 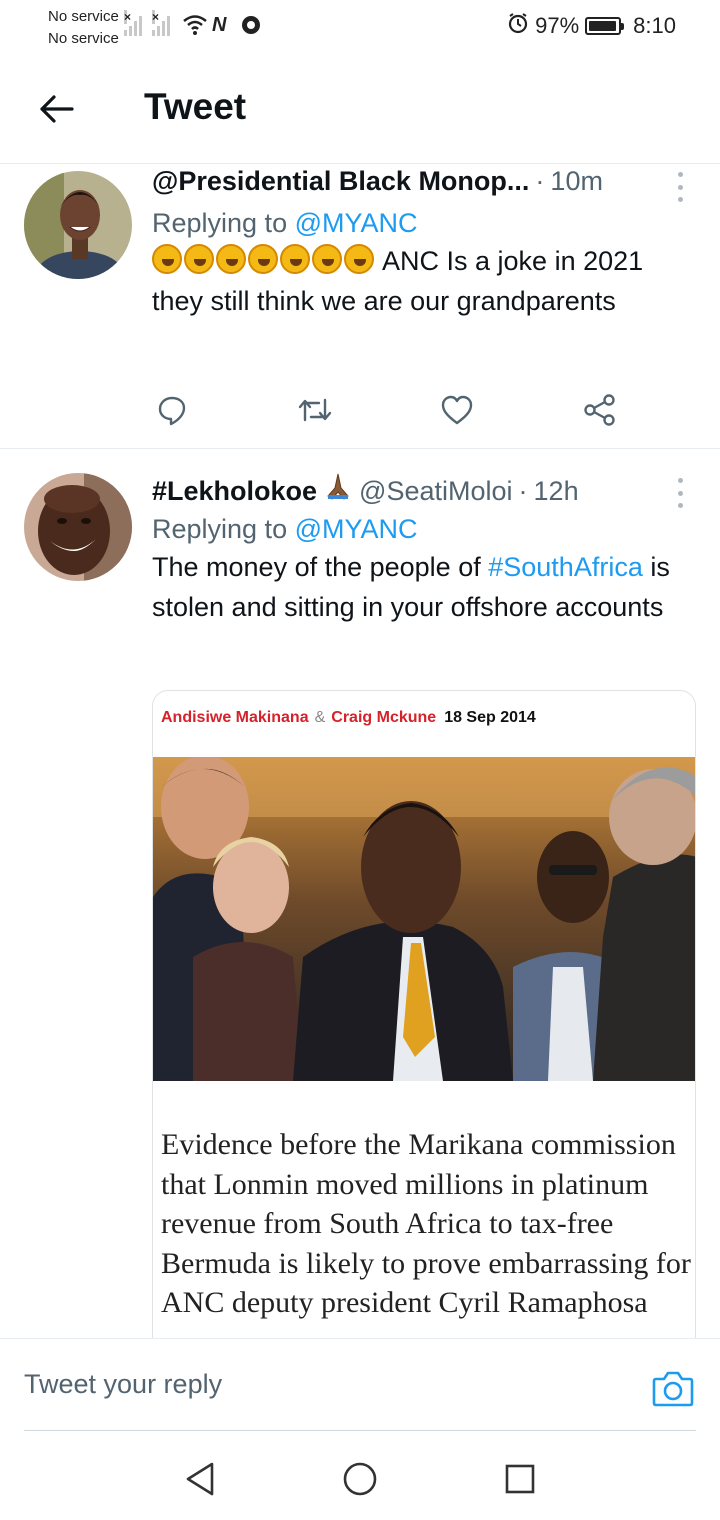 What do you see at coordinates (360, 110) in the screenshot?
I see `top-app-bar: Tweet` at bounding box center [360, 110].